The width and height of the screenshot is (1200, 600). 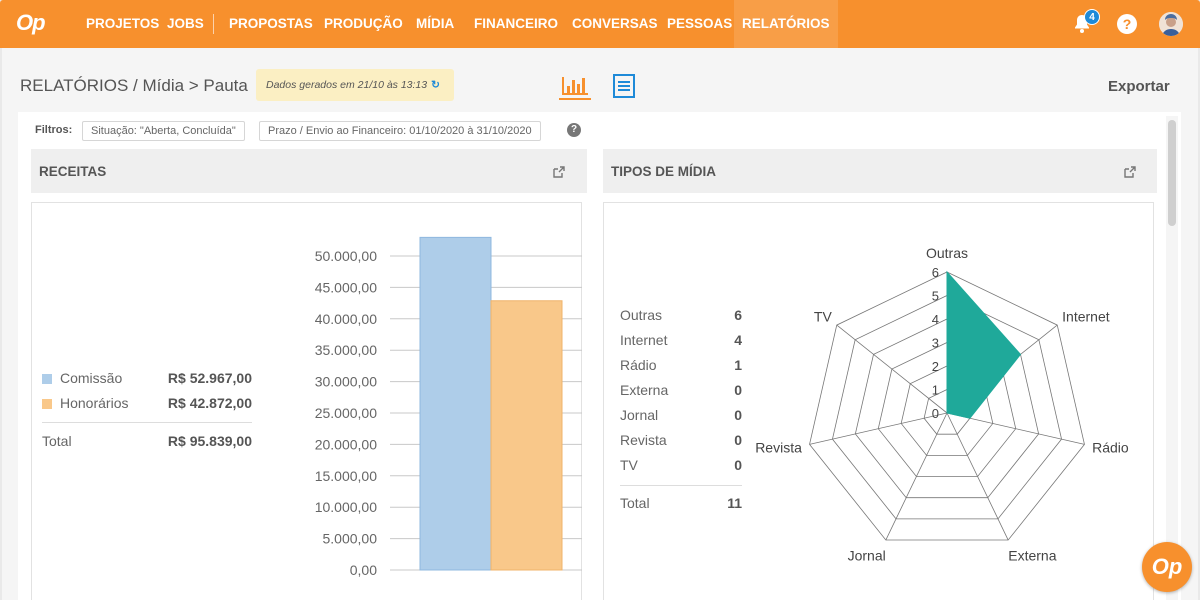 What do you see at coordinates (699, 24) in the screenshot?
I see `nav-pessoas: PESSOAS` at bounding box center [699, 24].